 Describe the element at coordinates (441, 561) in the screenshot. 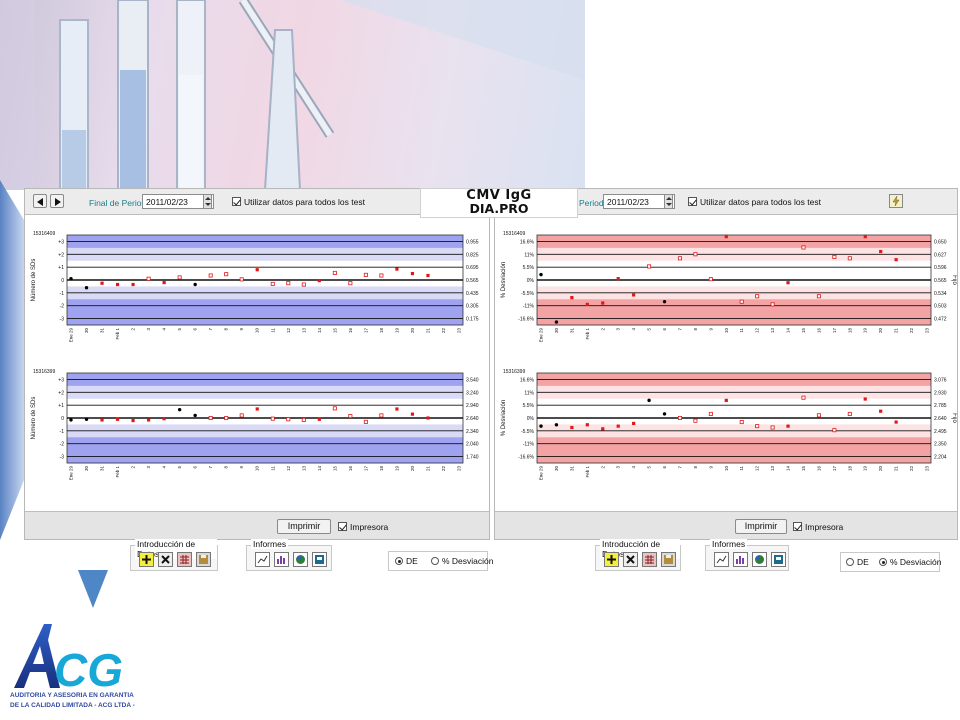

I see `left-mode-group: DE % Desviación` at that location.